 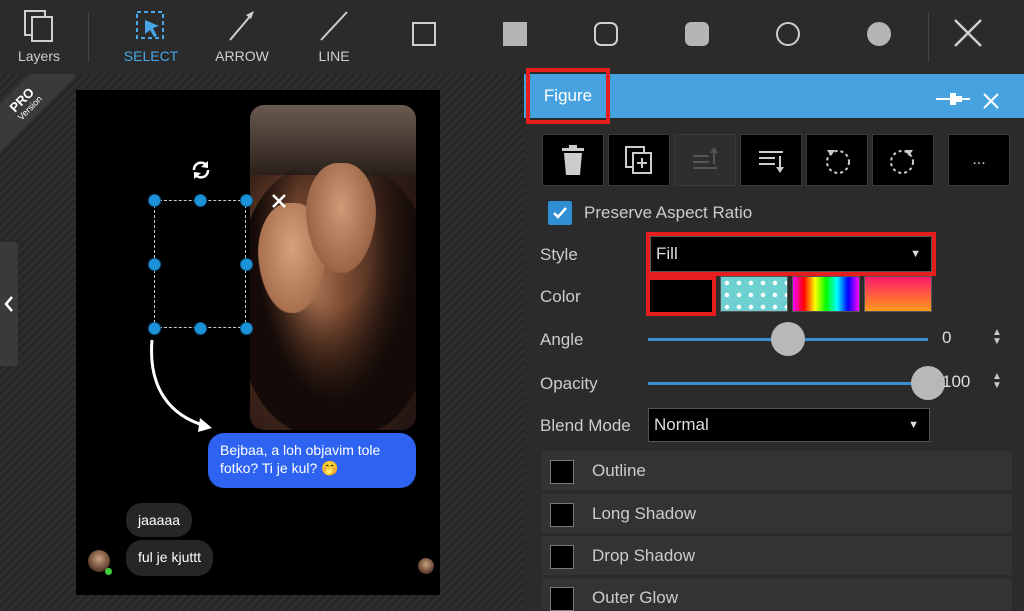 What do you see at coordinates (424, 34) in the screenshot?
I see `square-outline-icon` at bounding box center [424, 34].